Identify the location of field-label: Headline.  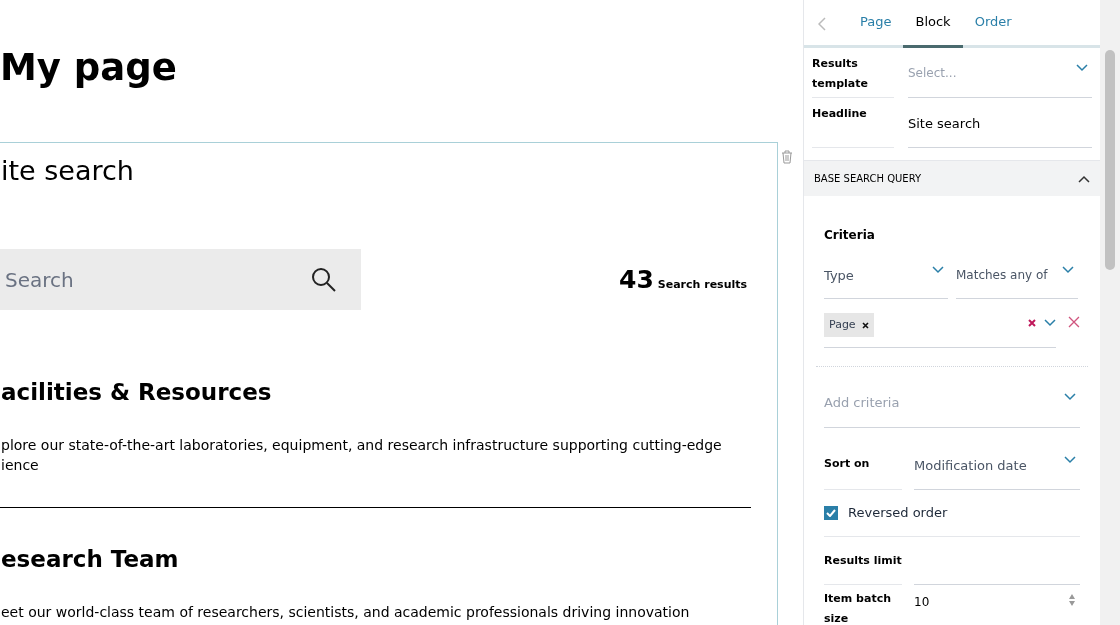
(853, 123).